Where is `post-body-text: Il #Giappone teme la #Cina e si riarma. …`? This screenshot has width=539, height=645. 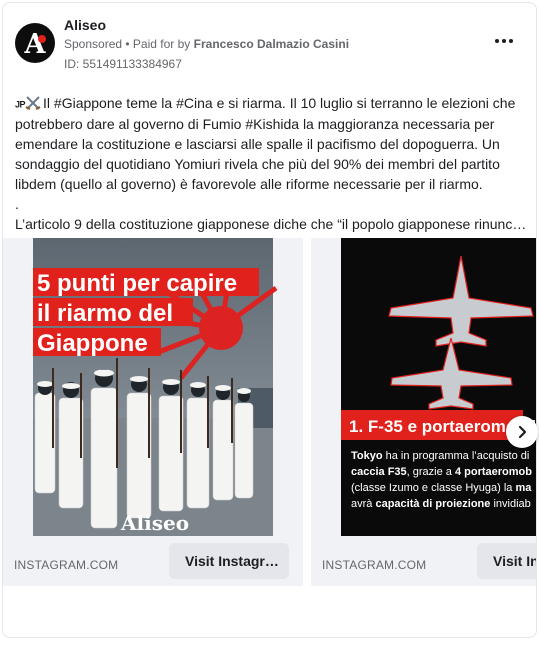 post-body-text: Il #Giappone teme la #Cina e si riarma. … is located at coordinates (265, 144).